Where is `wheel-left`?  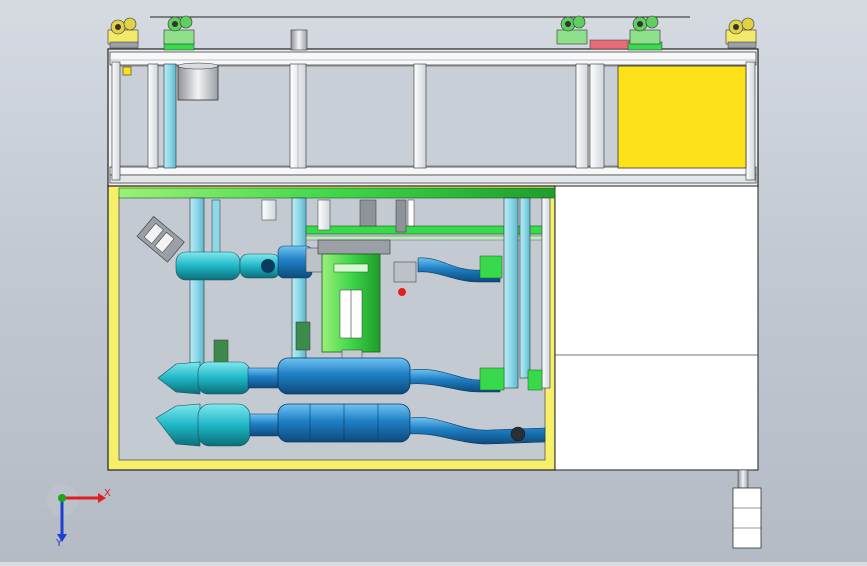
wheel-left is located at coordinates (123, 33).